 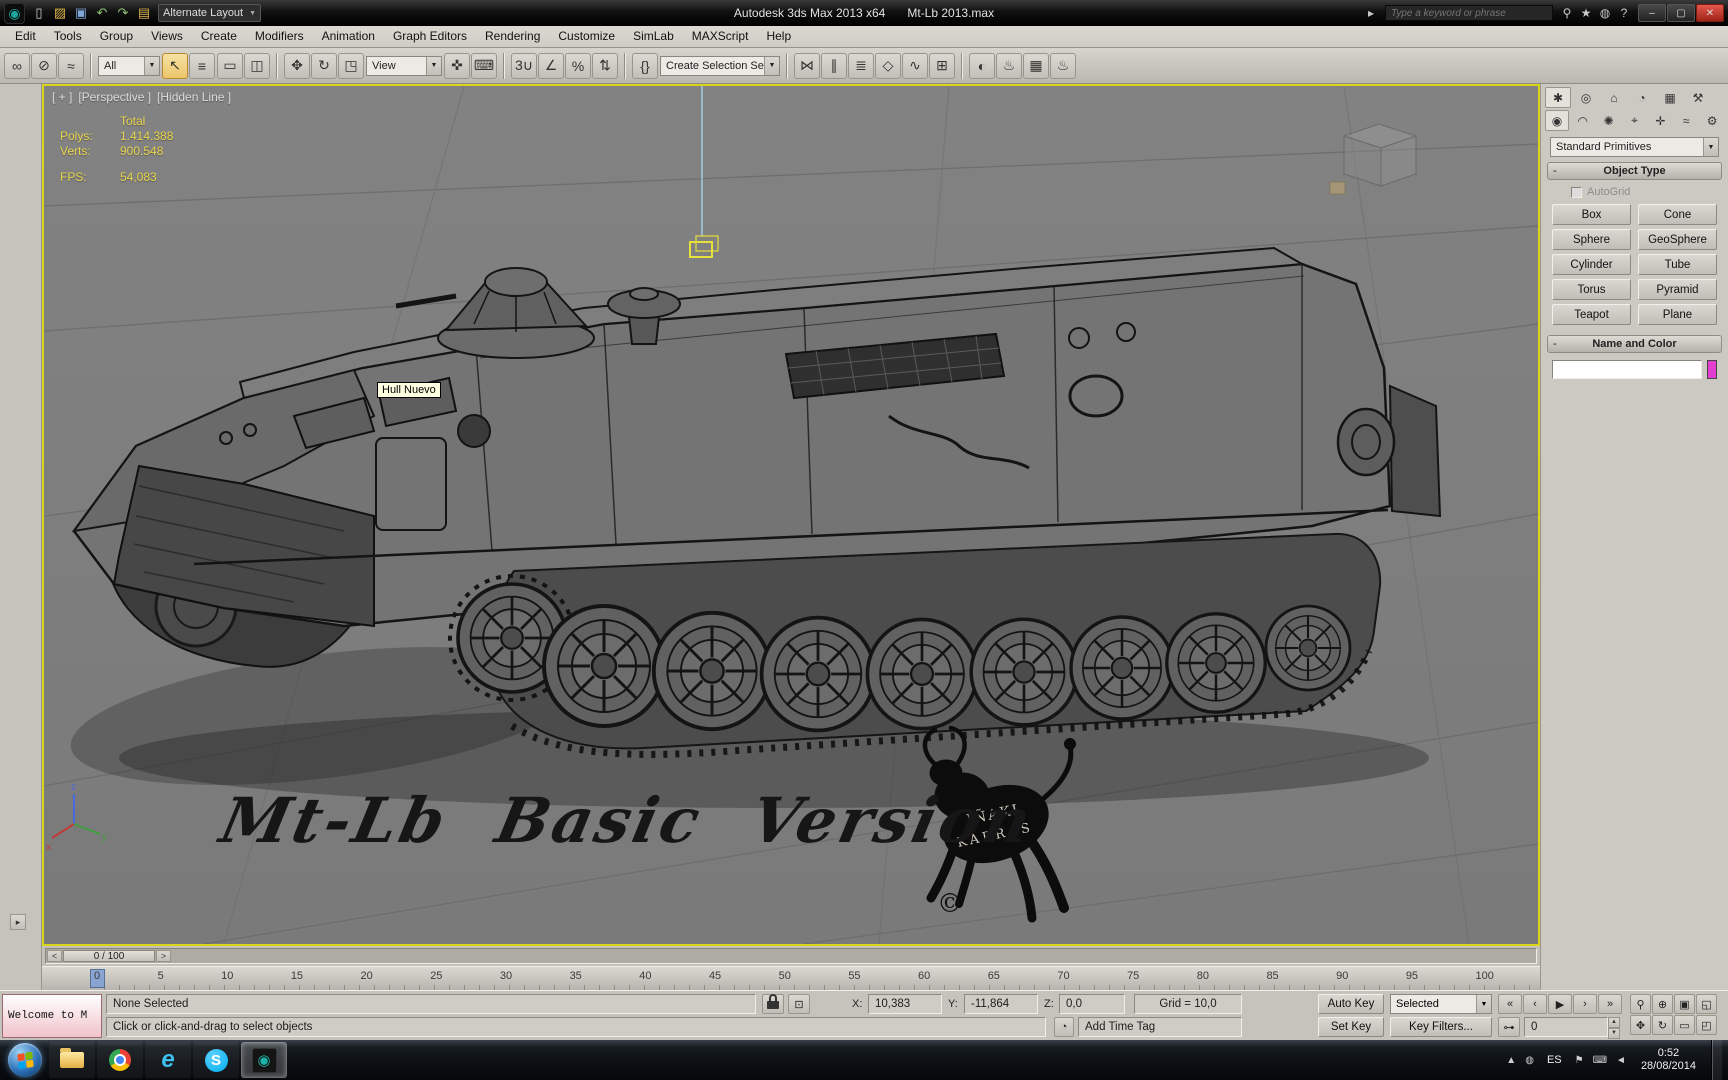 I want to click on tab-modify: ◎, so click(x=1586, y=97).